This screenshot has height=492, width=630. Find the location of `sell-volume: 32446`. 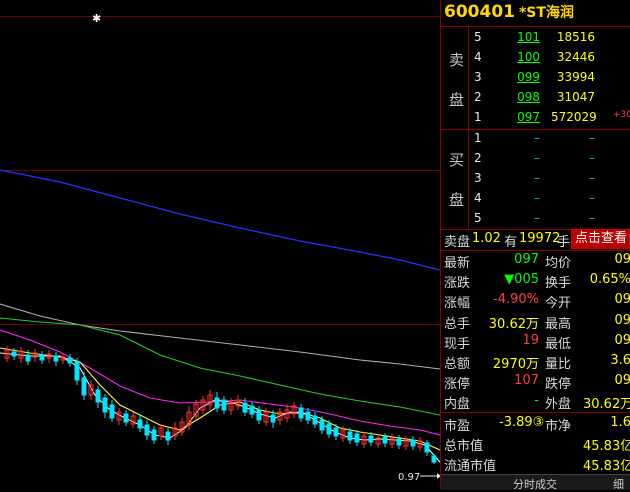

sell-volume: 32446 is located at coordinates (575, 57).